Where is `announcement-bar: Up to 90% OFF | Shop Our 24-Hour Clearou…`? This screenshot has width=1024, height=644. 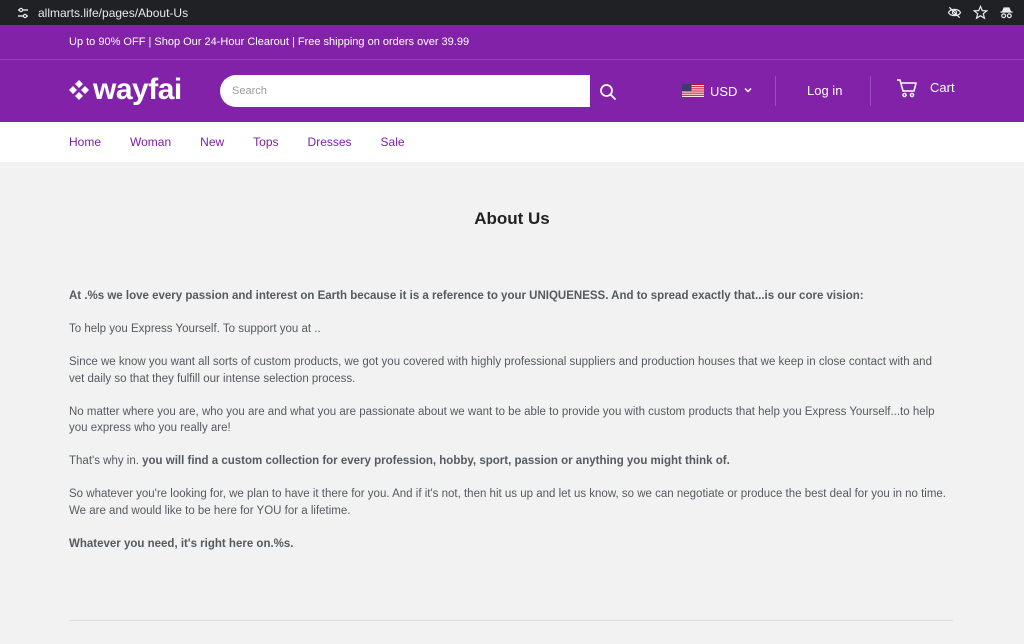
announcement-bar: Up to 90% OFF | Shop Our 24-Hour Clearou… is located at coordinates (512, 42).